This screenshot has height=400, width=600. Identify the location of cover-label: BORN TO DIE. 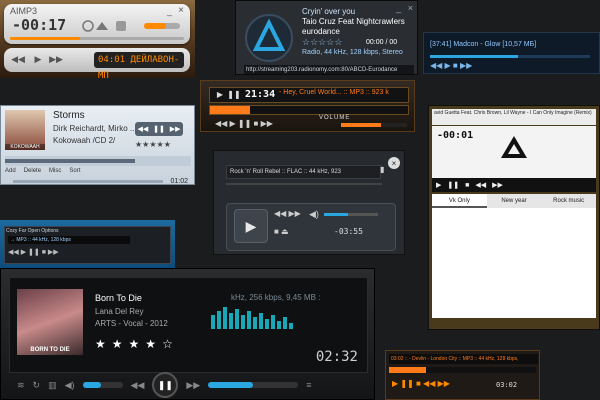
(50, 350).